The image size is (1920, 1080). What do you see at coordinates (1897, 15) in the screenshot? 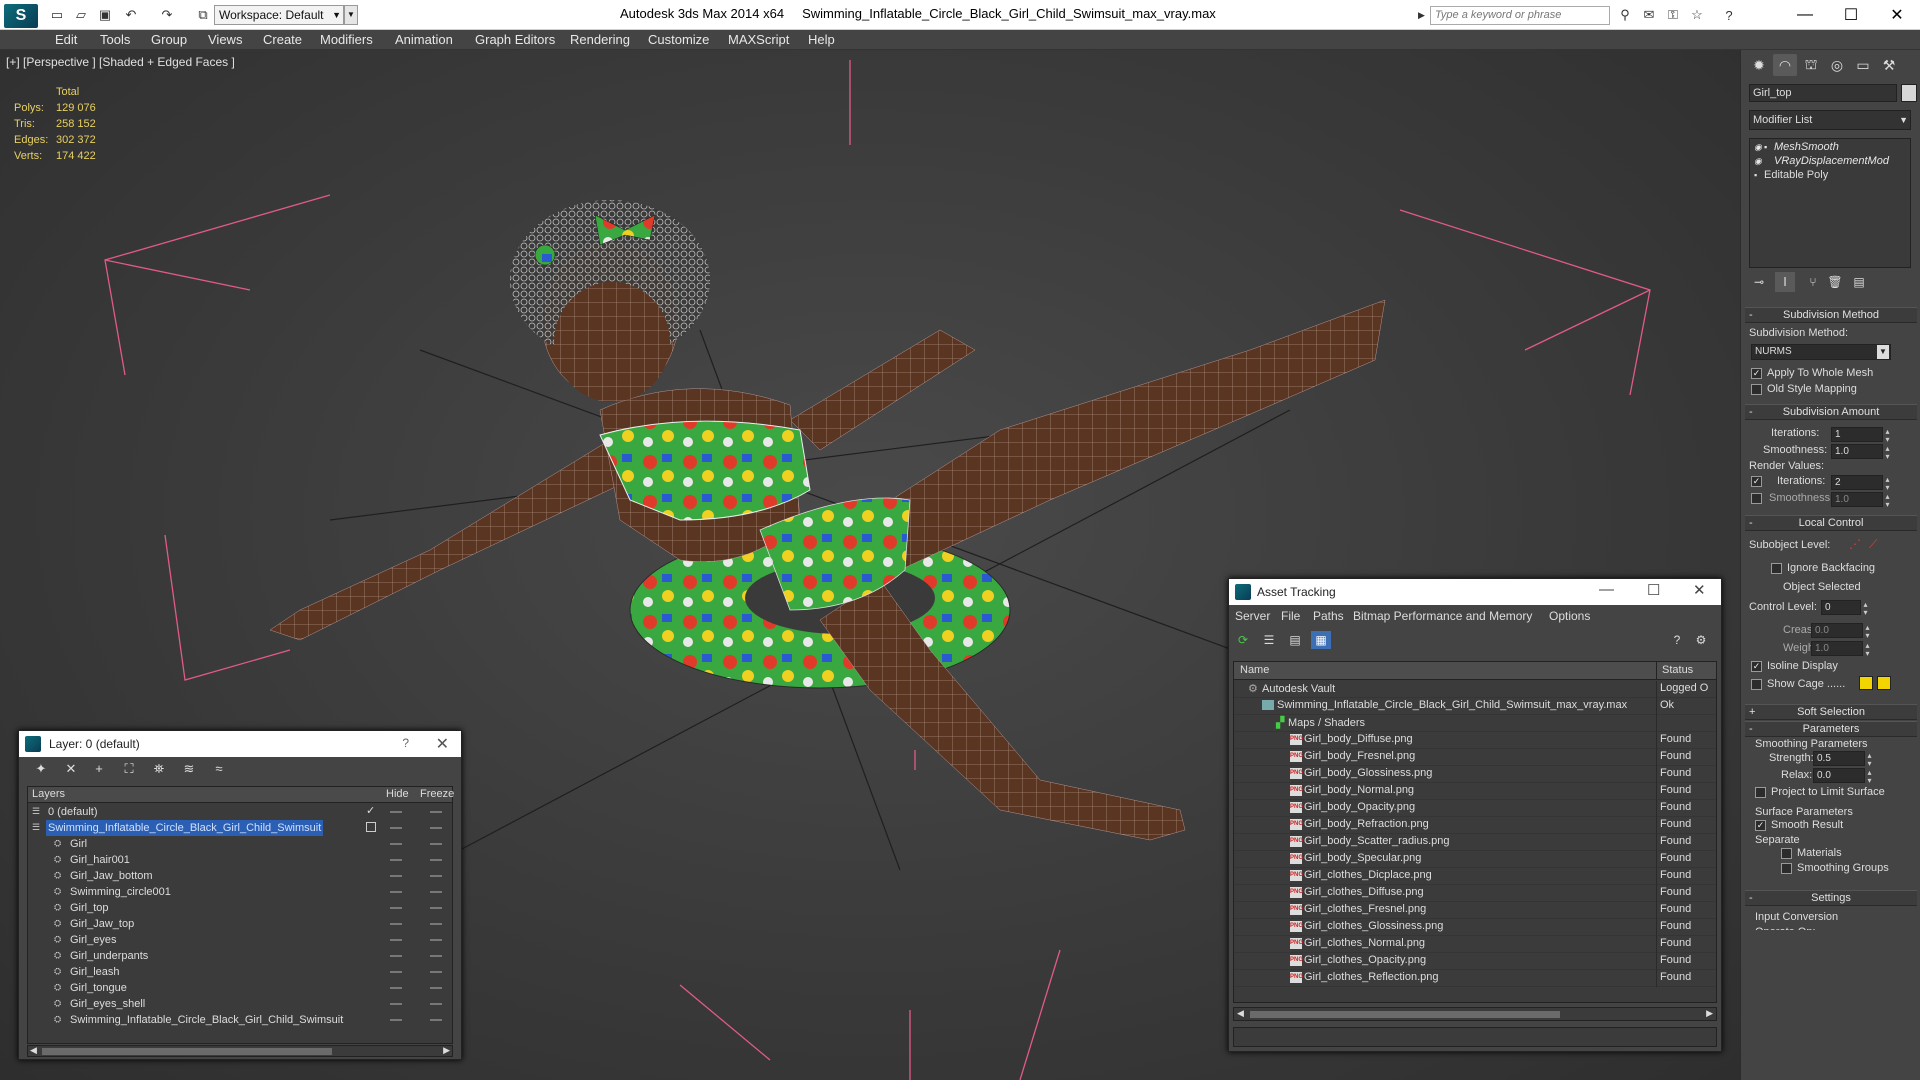
I see `close-icon: ✕` at bounding box center [1897, 15].